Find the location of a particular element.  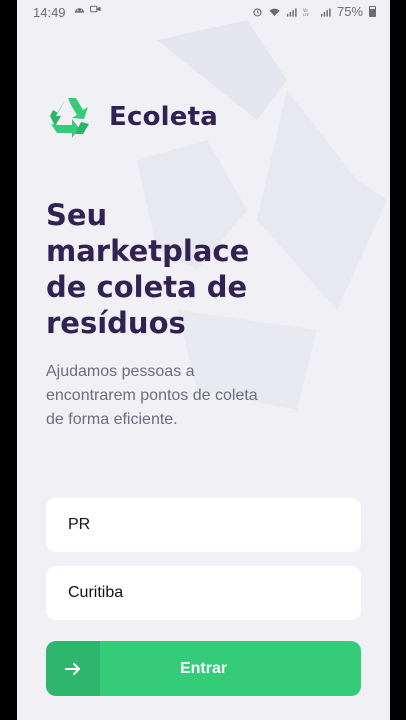

android-icon is located at coordinates (79, 10).